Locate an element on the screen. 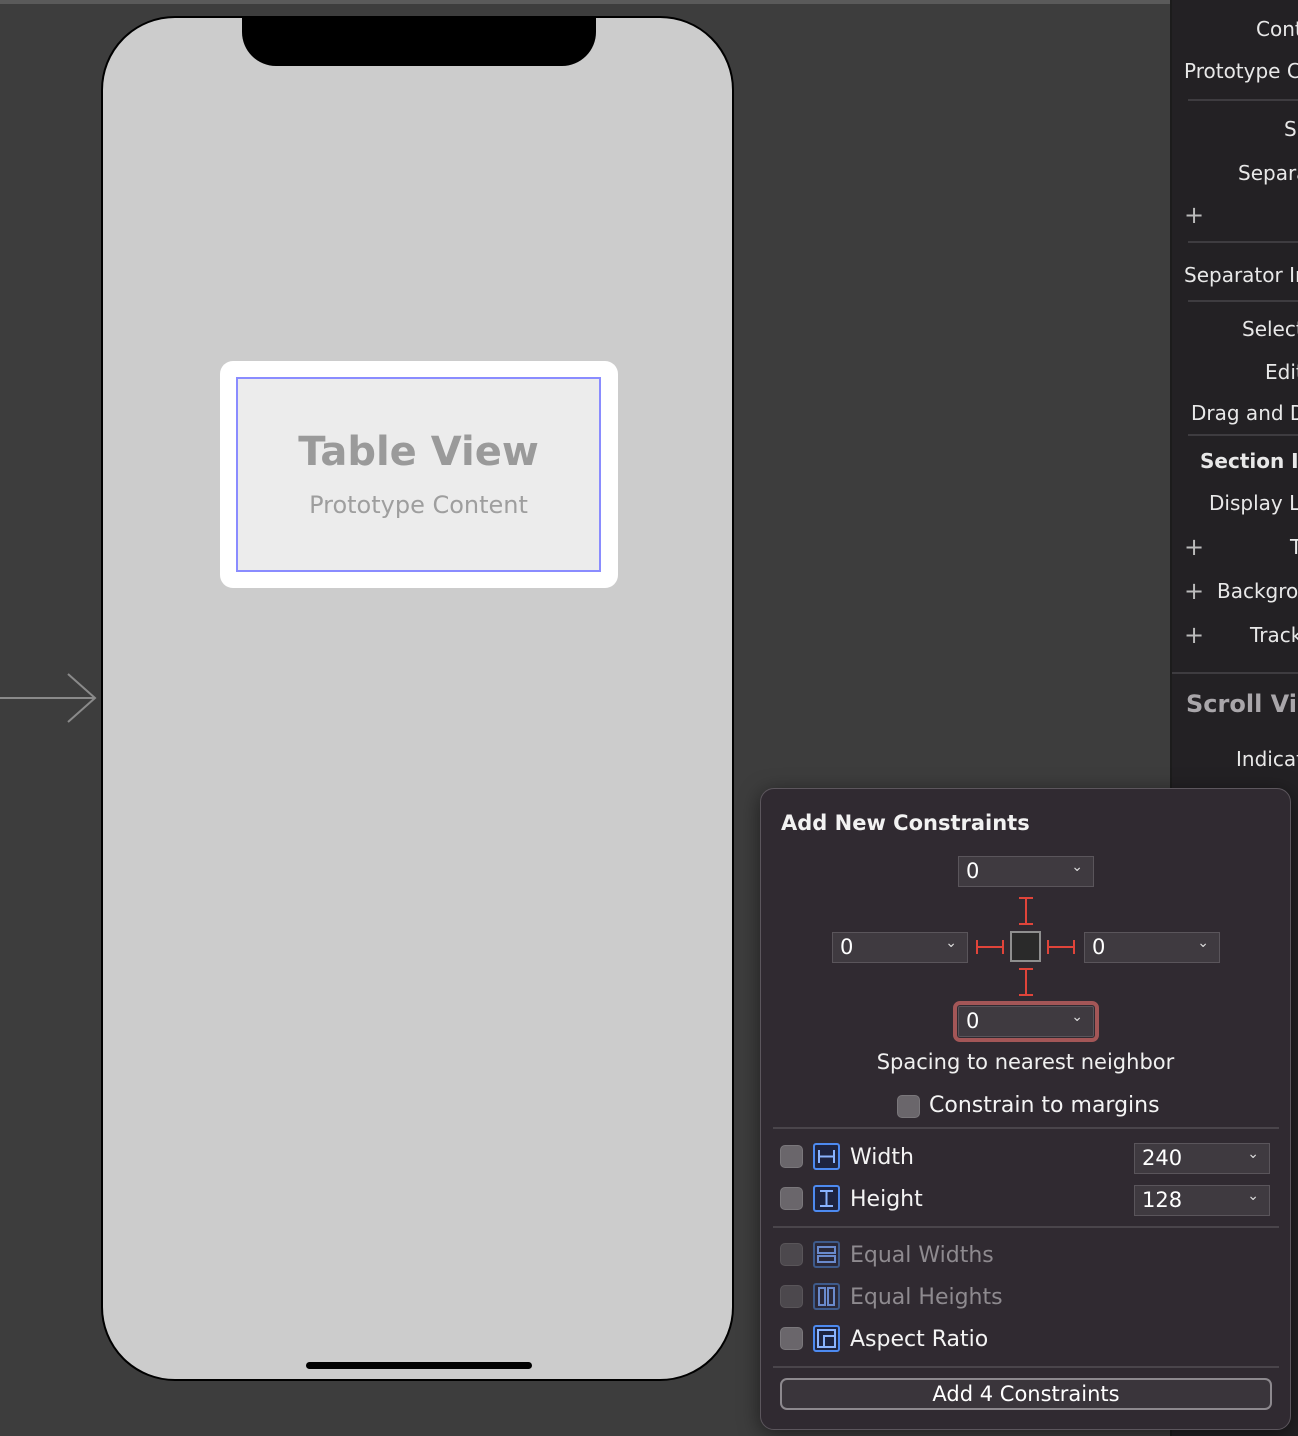  top-spacing-field: 0 ⌄ is located at coordinates (1026, 871).